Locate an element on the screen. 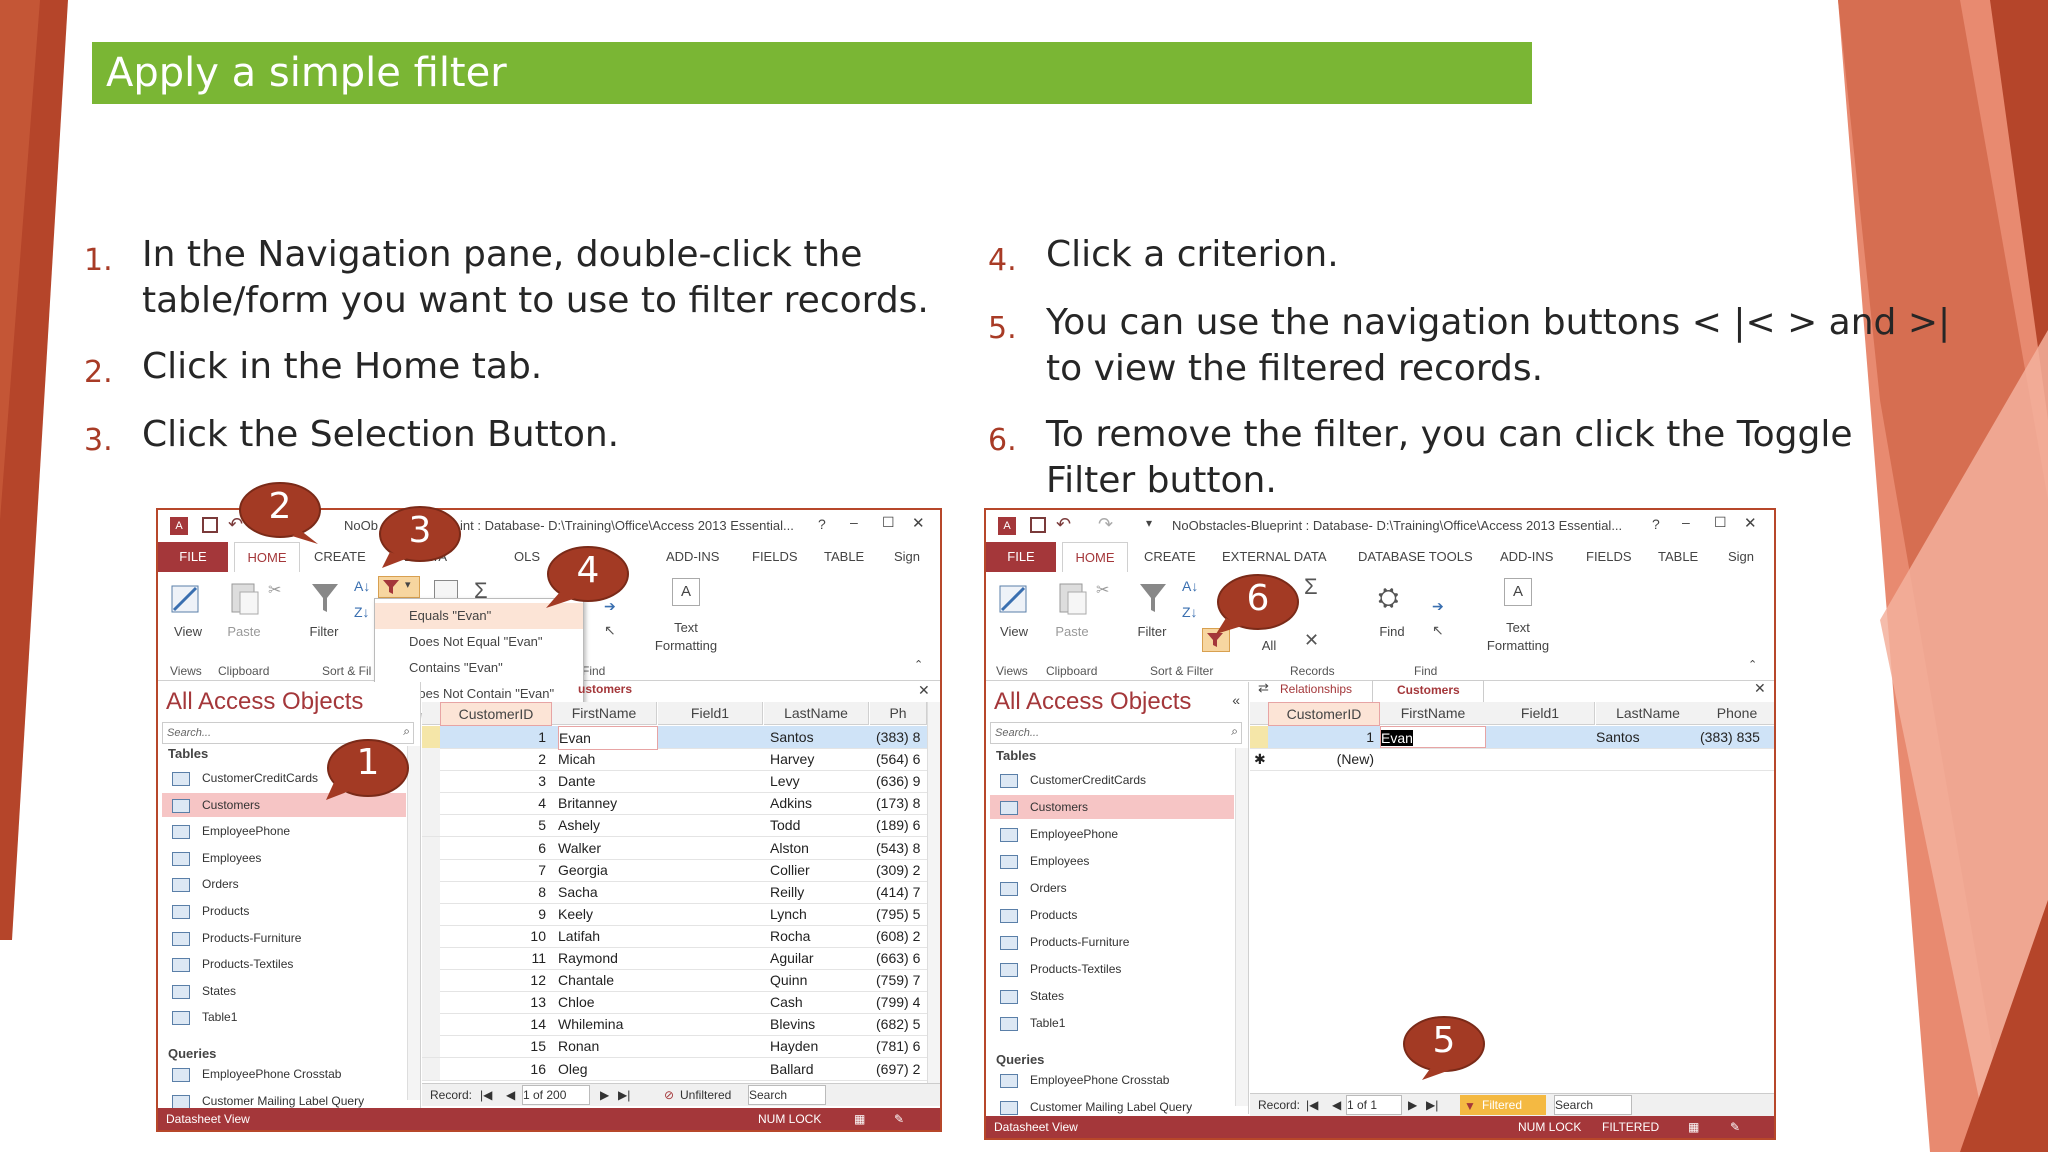  nav-pane-header: All Access Objects is located at coordinates (1092, 702).